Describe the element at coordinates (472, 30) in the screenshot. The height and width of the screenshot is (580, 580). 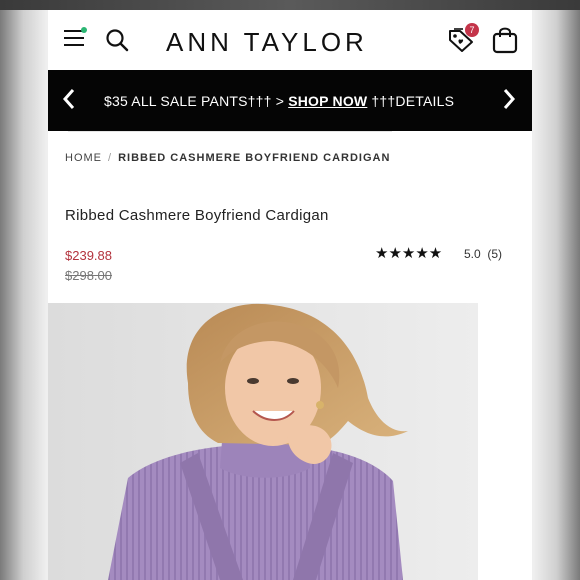
I see `wishlist-count-badge: 7` at that location.